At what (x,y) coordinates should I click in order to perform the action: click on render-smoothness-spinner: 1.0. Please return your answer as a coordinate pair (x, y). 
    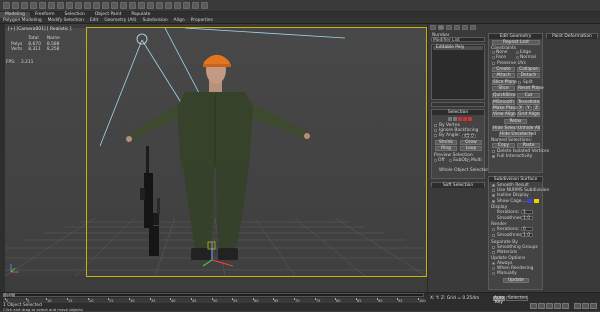
    Looking at the image, I should click on (527, 235).